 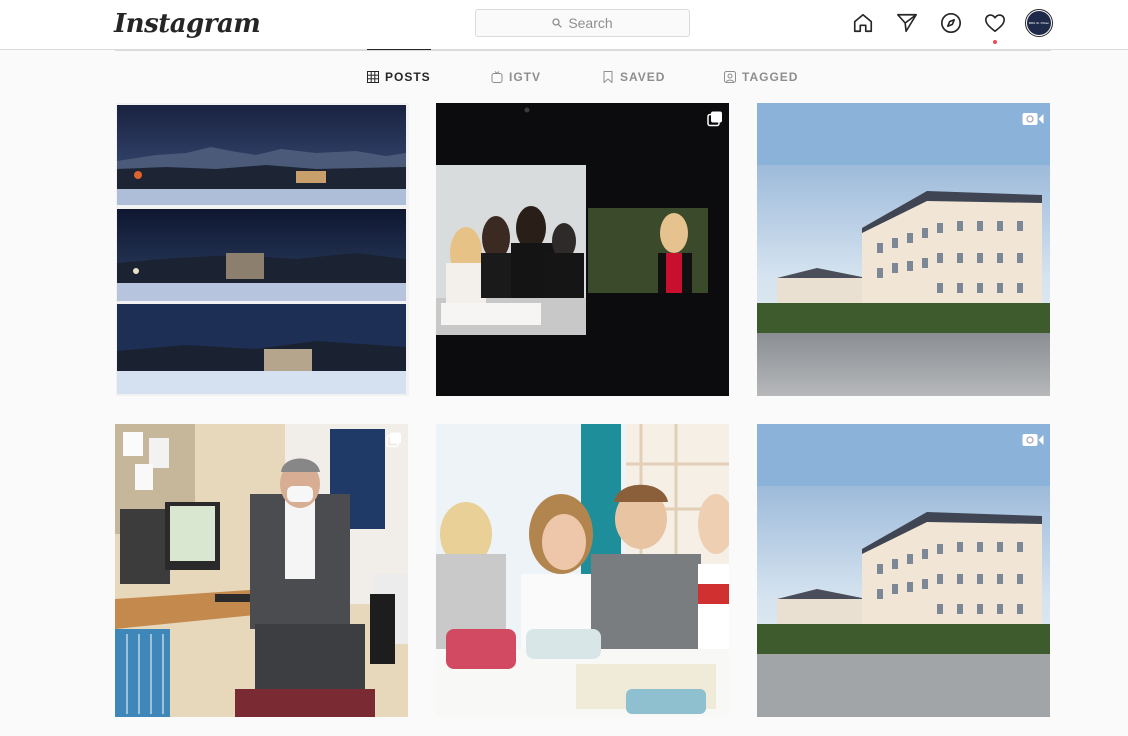 I want to click on tab-label: POSTS, so click(x=408, y=77).